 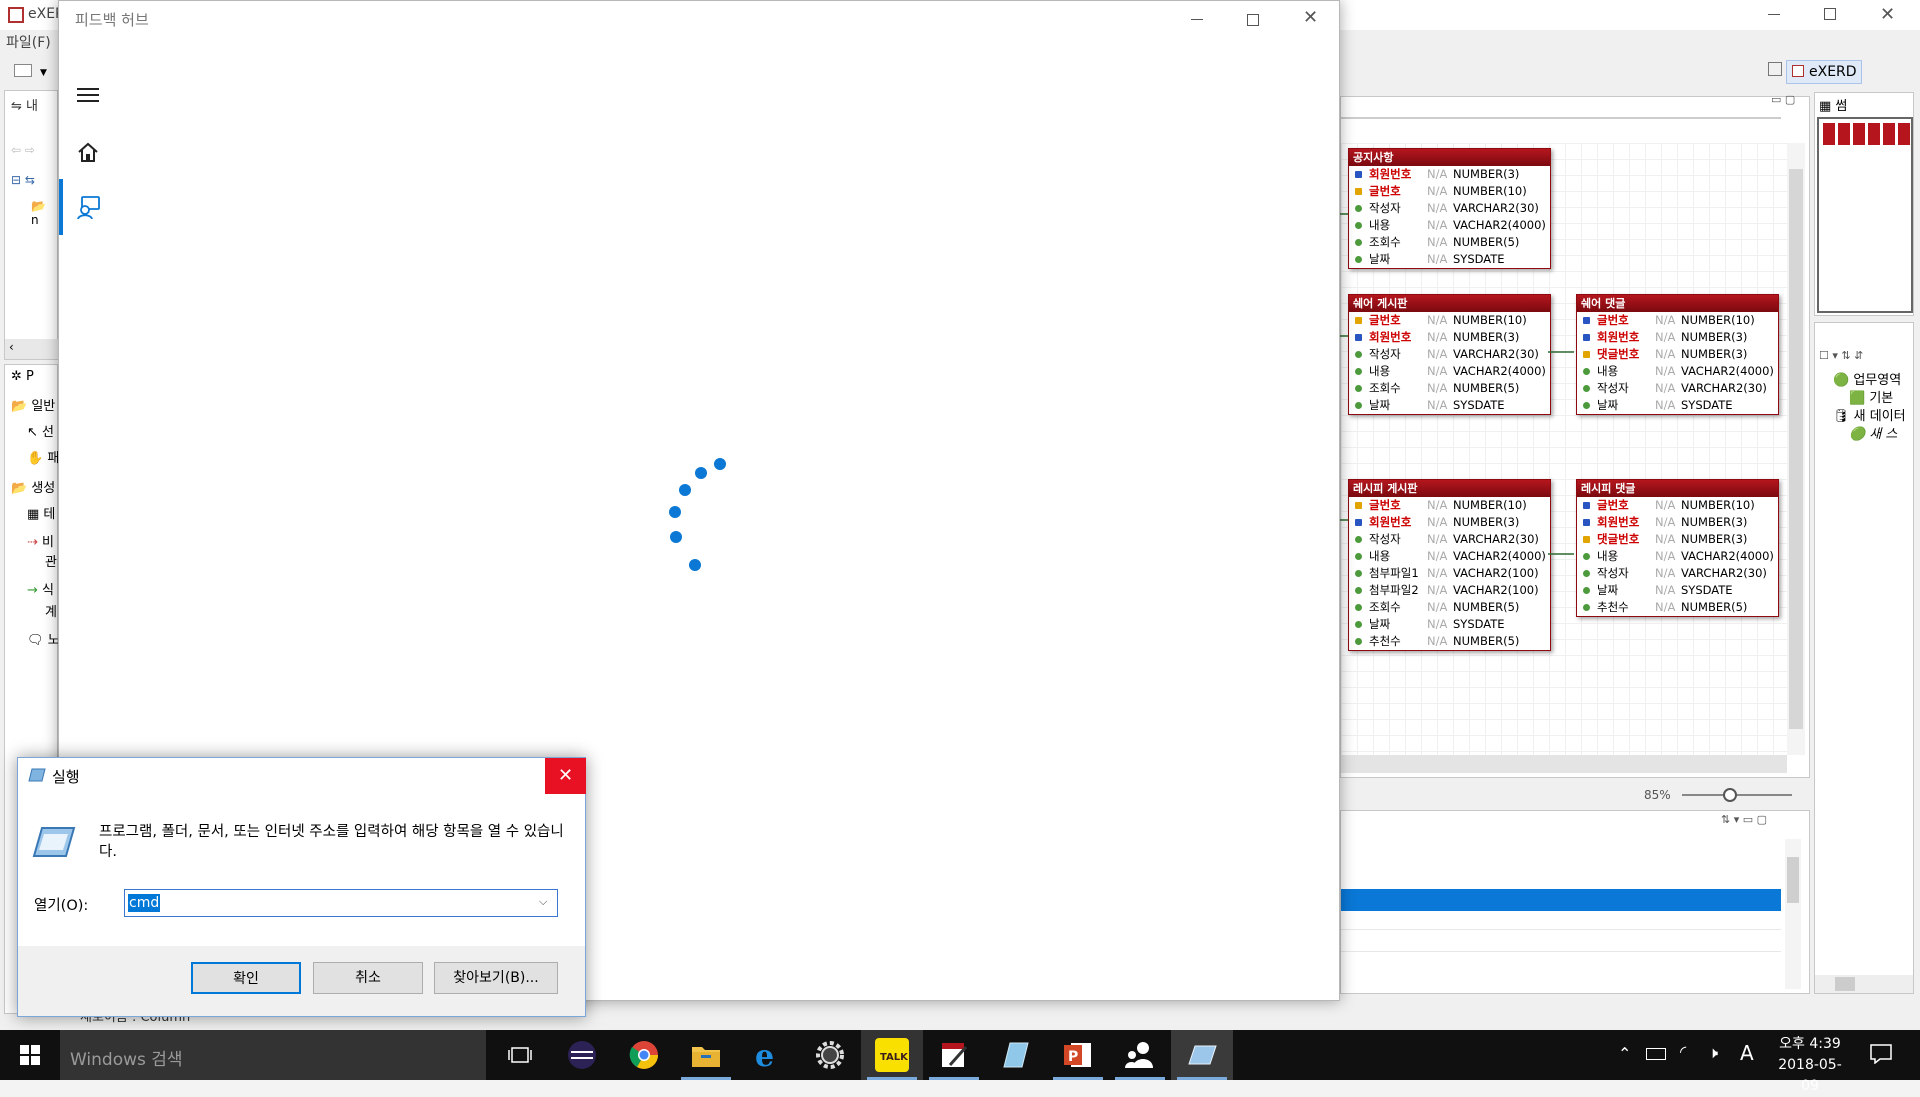 What do you see at coordinates (41, 512) in the screenshot?
I see `palette-table: ▦ 테` at bounding box center [41, 512].